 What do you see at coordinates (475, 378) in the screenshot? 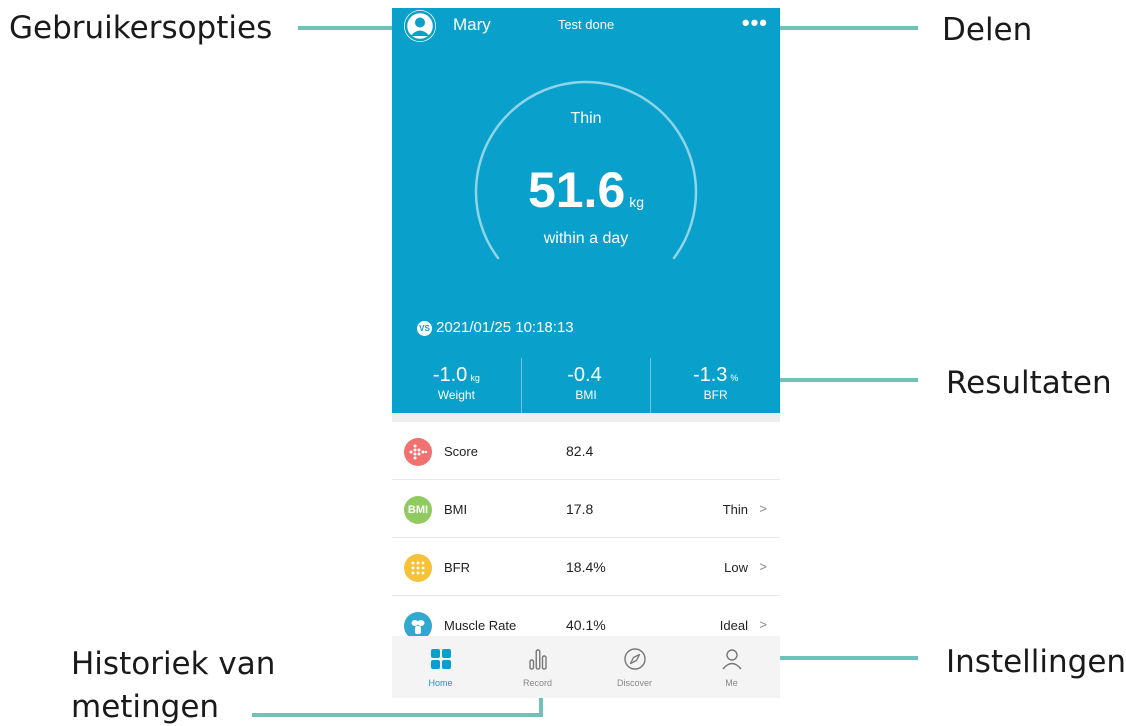
I see `stat-unit: kg` at bounding box center [475, 378].